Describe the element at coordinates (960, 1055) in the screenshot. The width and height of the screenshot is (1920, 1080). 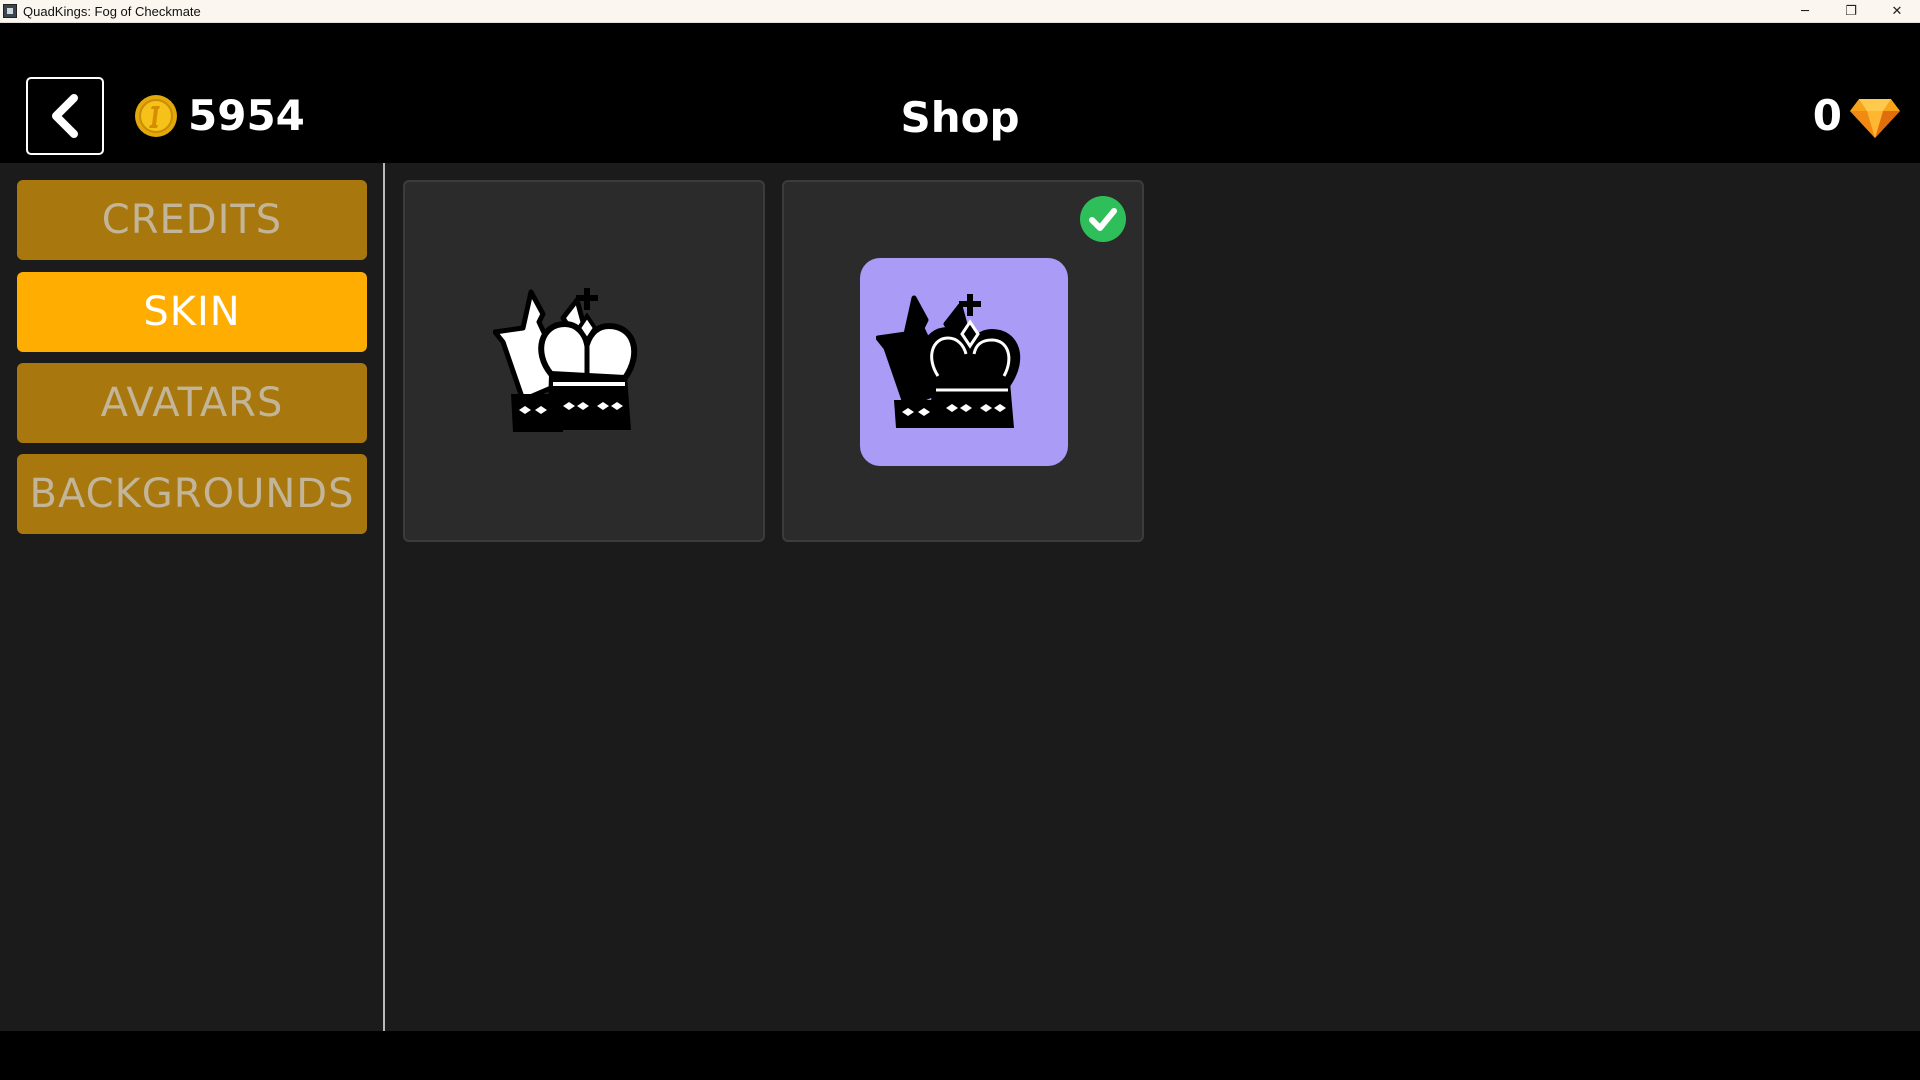
I see `bottom-bar` at that location.